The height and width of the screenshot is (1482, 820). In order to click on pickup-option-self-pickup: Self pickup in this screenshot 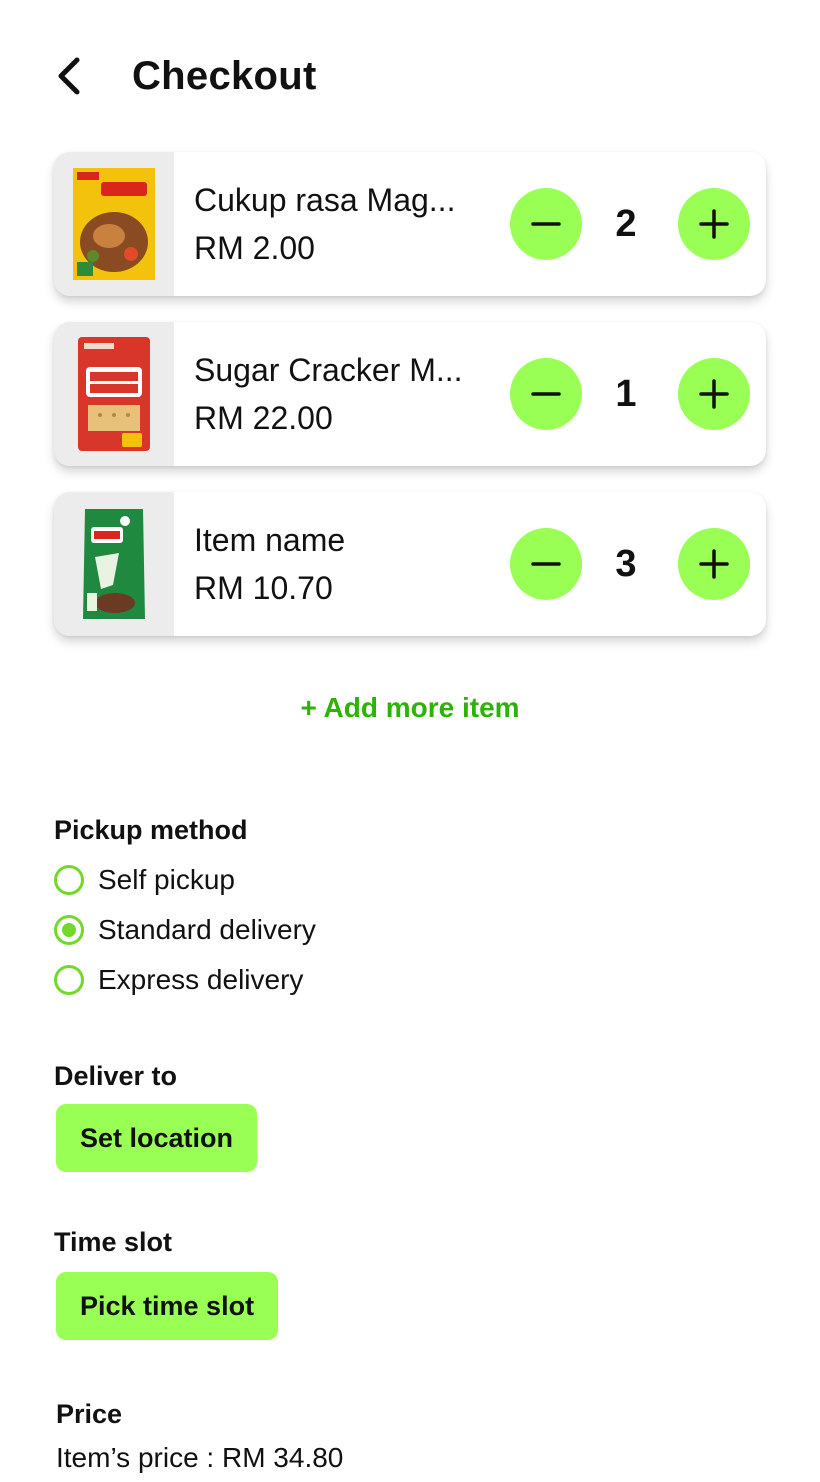, I will do `click(144, 880)`.